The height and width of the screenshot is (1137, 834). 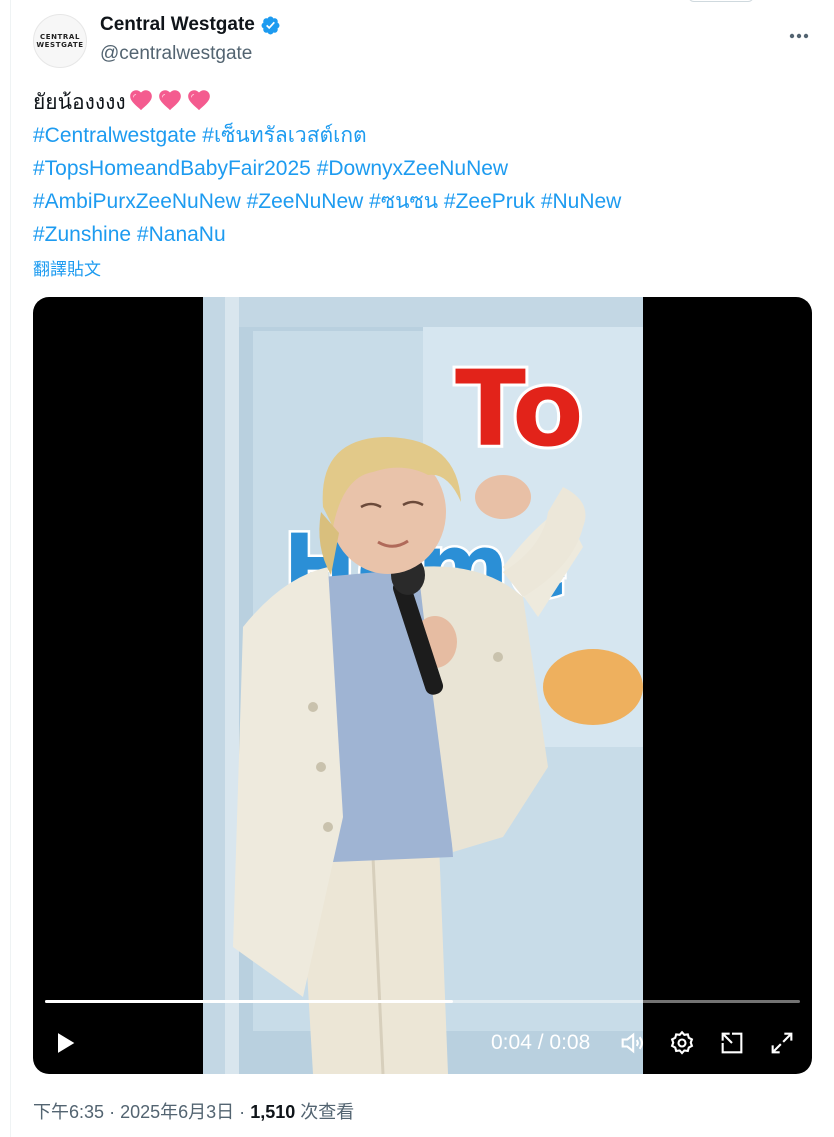 What do you see at coordinates (799, 36) in the screenshot?
I see `more-options-icon` at bounding box center [799, 36].